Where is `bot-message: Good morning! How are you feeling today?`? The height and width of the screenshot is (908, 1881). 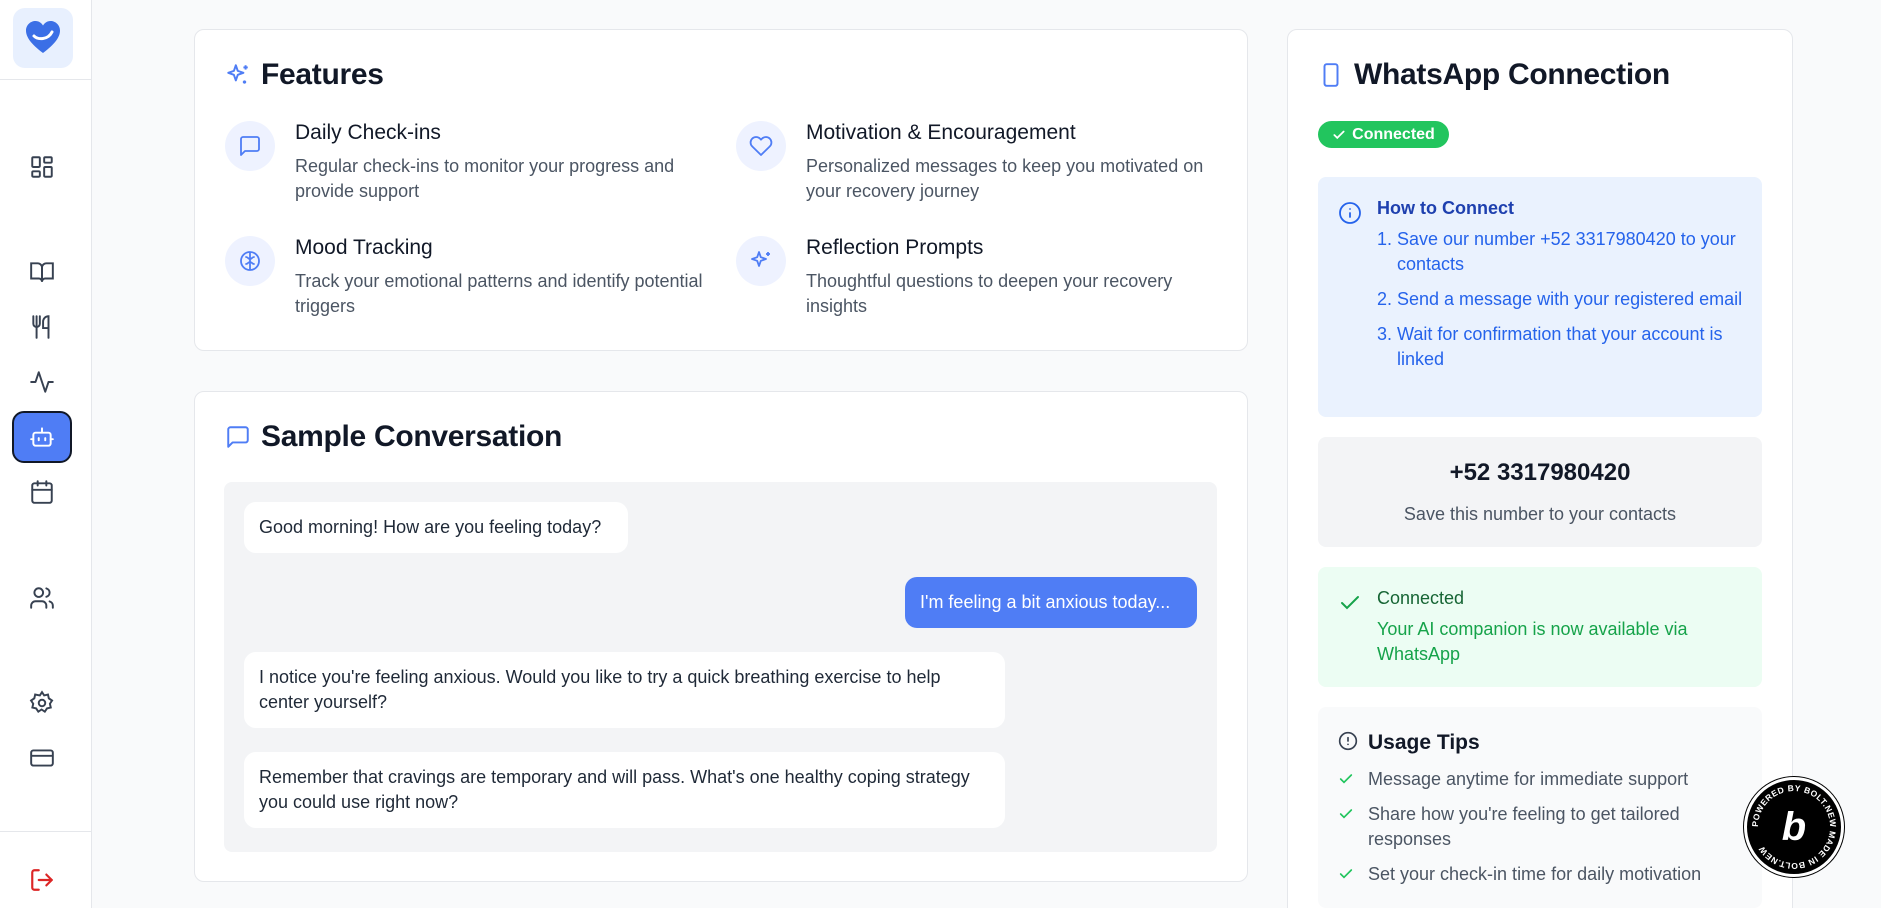
bot-message: Good morning! How are you feeling today? is located at coordinates (436, 527).